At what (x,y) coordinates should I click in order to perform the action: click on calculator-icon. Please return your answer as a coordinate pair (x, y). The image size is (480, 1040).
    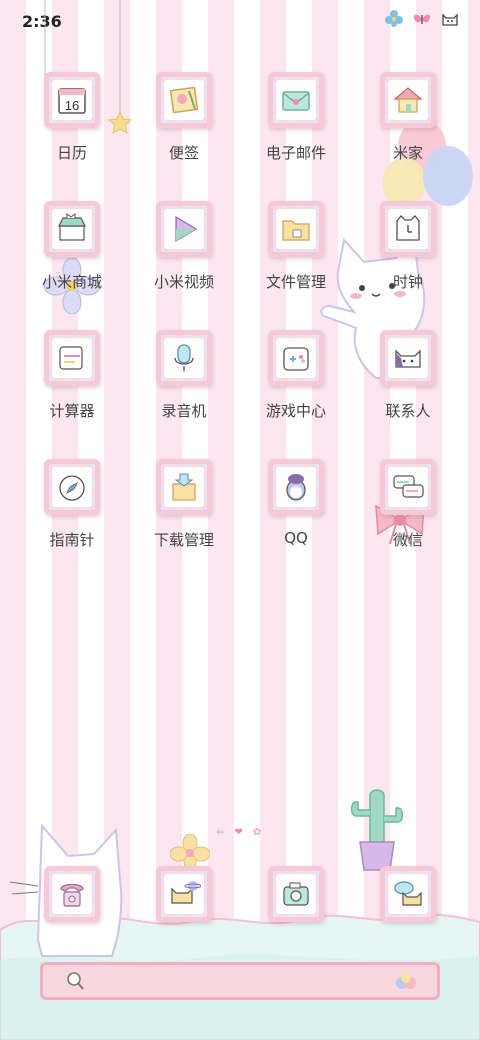
    Looking at the image, I should click on (72, 358).